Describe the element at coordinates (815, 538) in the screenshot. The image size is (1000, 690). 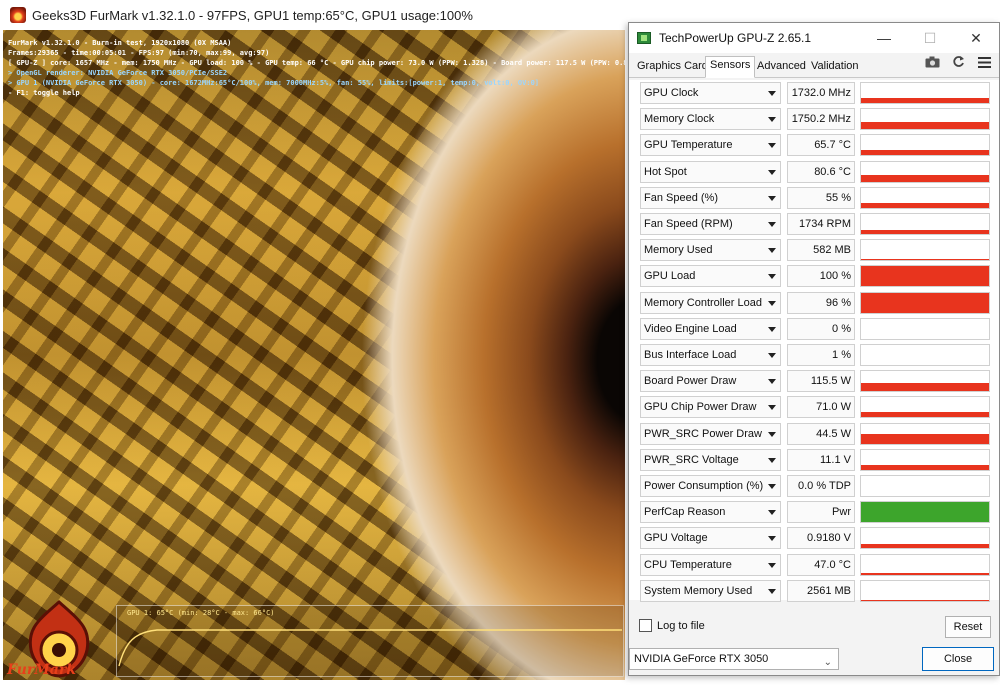
I see `sensor-row: GPU Voltage 0.9180 V` at that location.